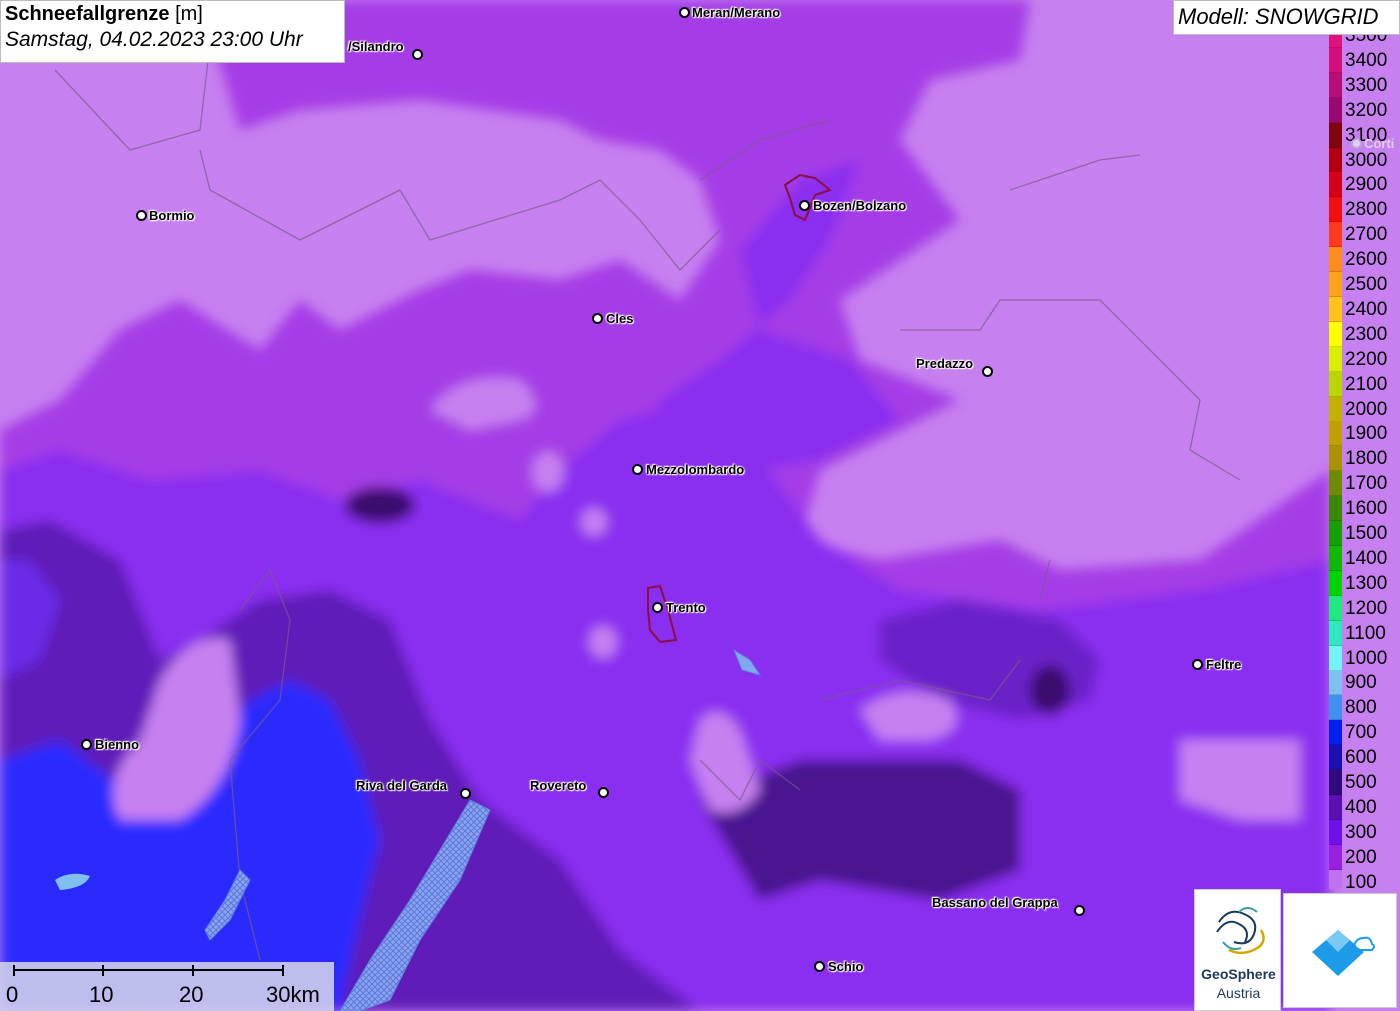 This screenshot has height=1011, width=1400. Describe the element at coordinates (1364, 235) in the screenshot. I see `legend-item: 2700` at that location.